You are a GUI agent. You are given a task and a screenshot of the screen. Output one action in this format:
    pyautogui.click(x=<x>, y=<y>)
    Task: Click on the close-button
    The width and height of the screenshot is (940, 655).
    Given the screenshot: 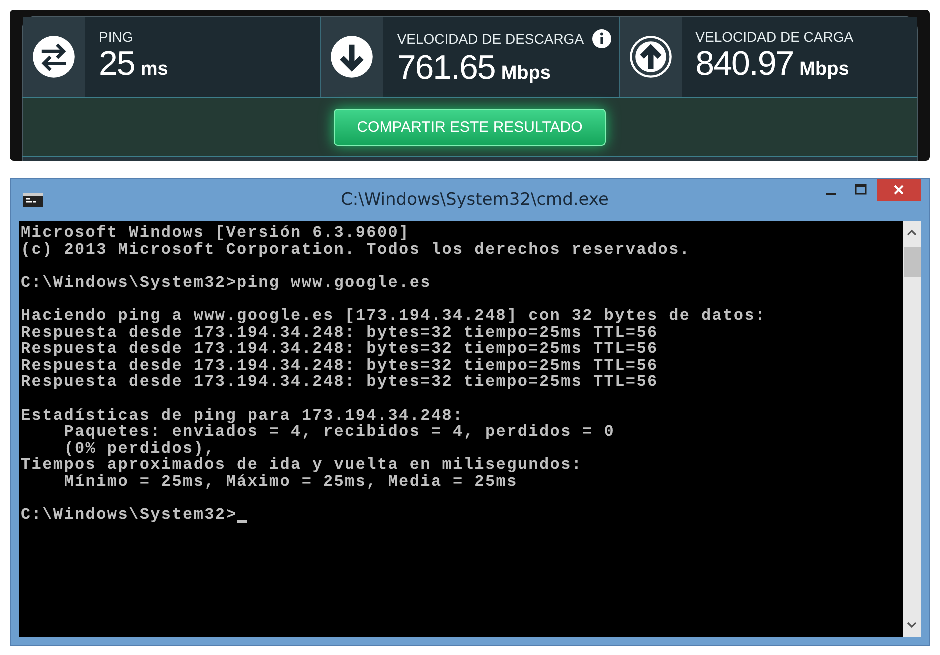 What is the action you would take?
    pyautogui.click(x=899, y=190)
    